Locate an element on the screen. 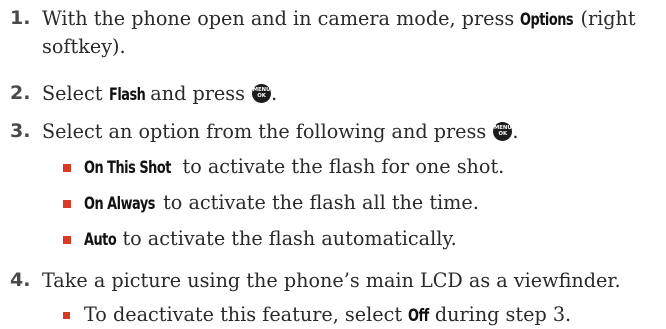 The width and height of the screenshot is (666, 329). step-text: Select Flash and press MENU OK. is located at coordinates (354, 94).